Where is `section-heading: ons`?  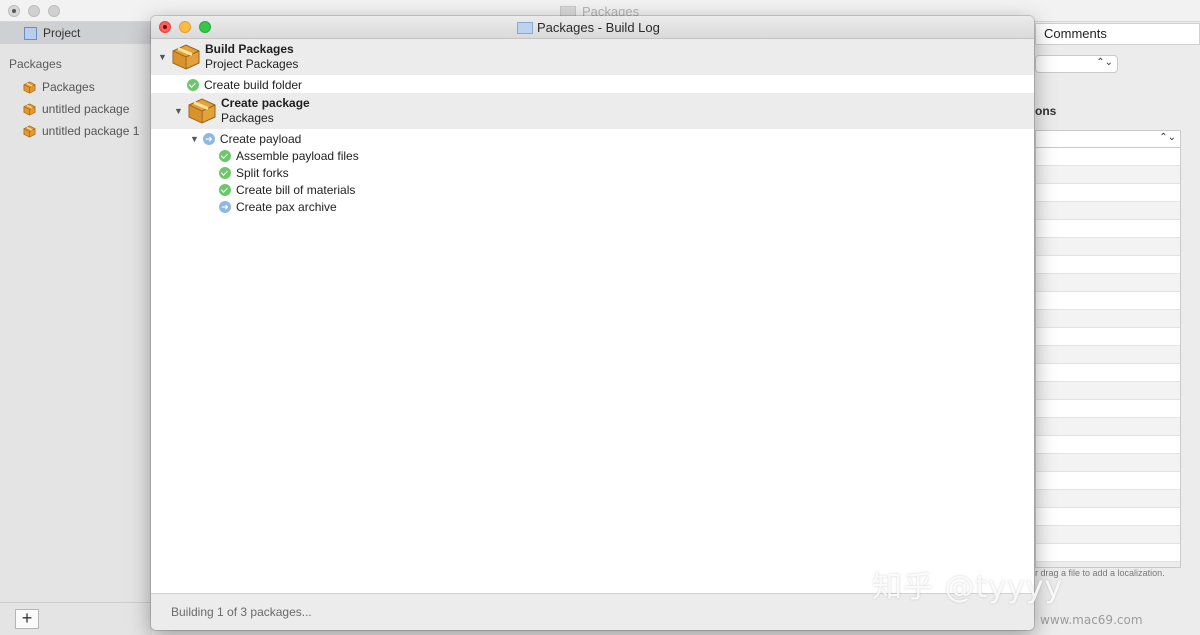
section-heading: ons is located at coordinates (1046, 111).